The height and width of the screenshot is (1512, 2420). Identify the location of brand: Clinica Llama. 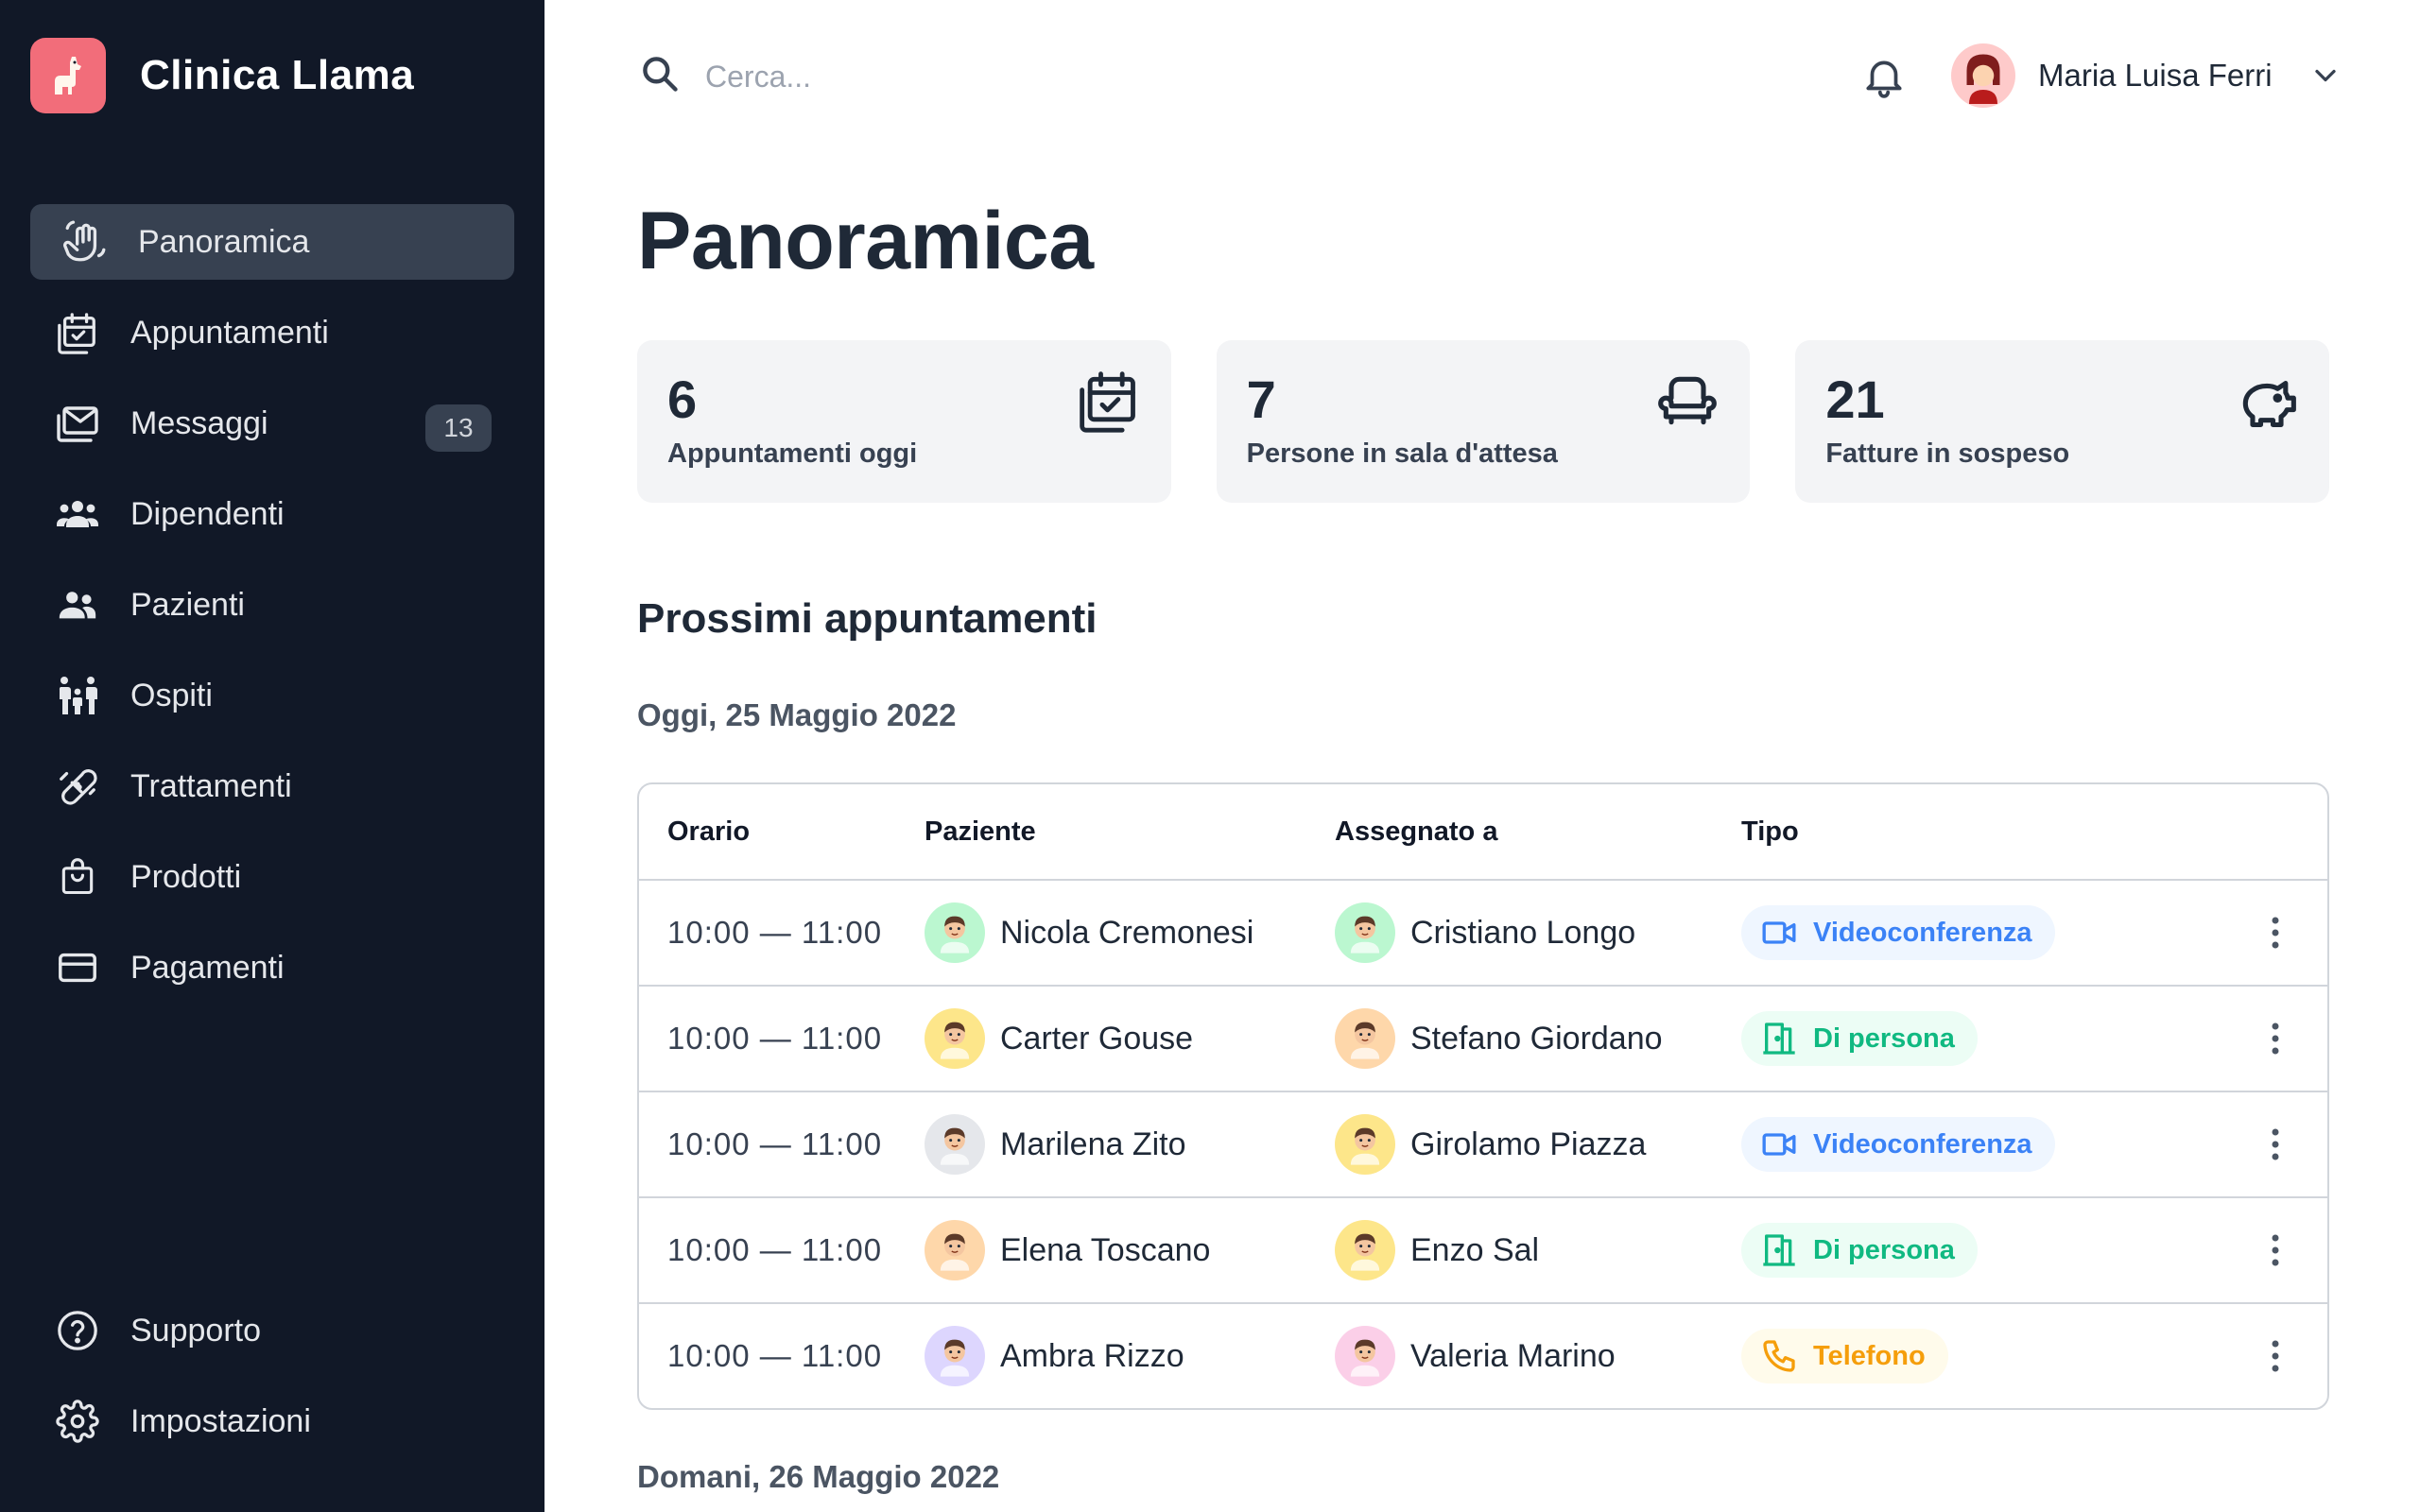
(222, 75).